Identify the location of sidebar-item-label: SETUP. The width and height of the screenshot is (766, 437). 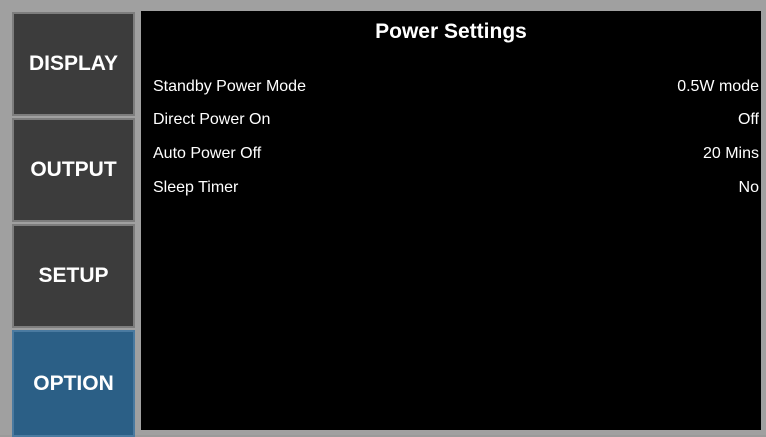
(73, 275).